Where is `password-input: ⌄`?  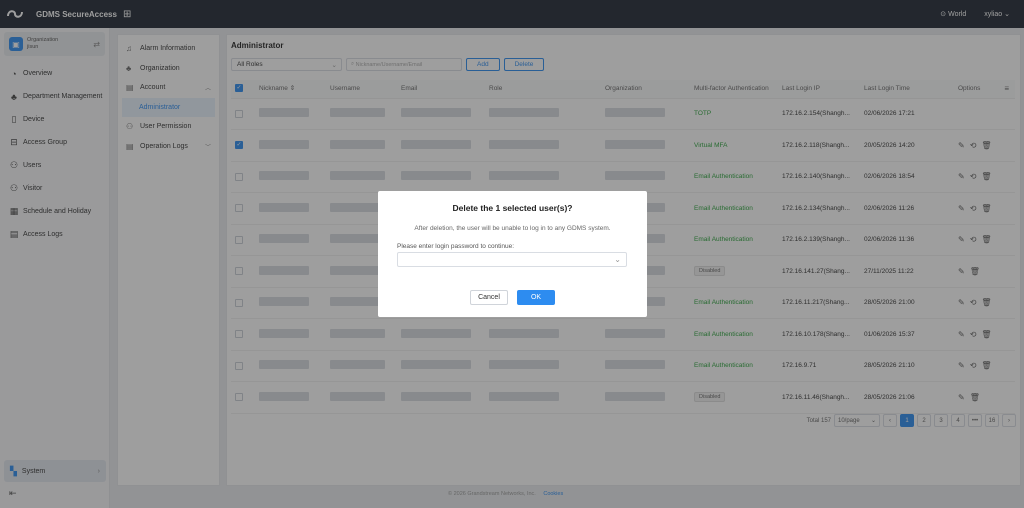
password-input: ⌄ is located at coordinates (512, 259).